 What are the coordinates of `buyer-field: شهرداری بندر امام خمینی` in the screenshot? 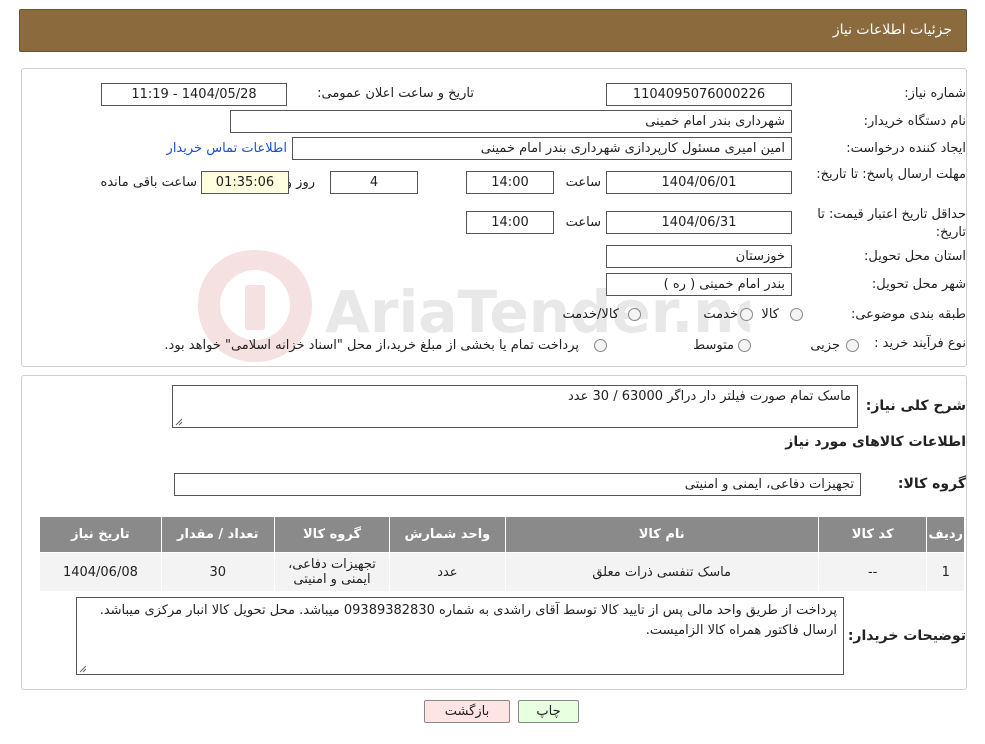 It's located at (511, 121).